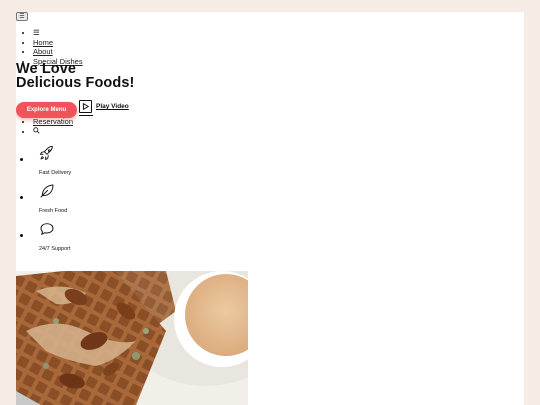  I want to click on nav-item-home: Home, so click(58, 43).